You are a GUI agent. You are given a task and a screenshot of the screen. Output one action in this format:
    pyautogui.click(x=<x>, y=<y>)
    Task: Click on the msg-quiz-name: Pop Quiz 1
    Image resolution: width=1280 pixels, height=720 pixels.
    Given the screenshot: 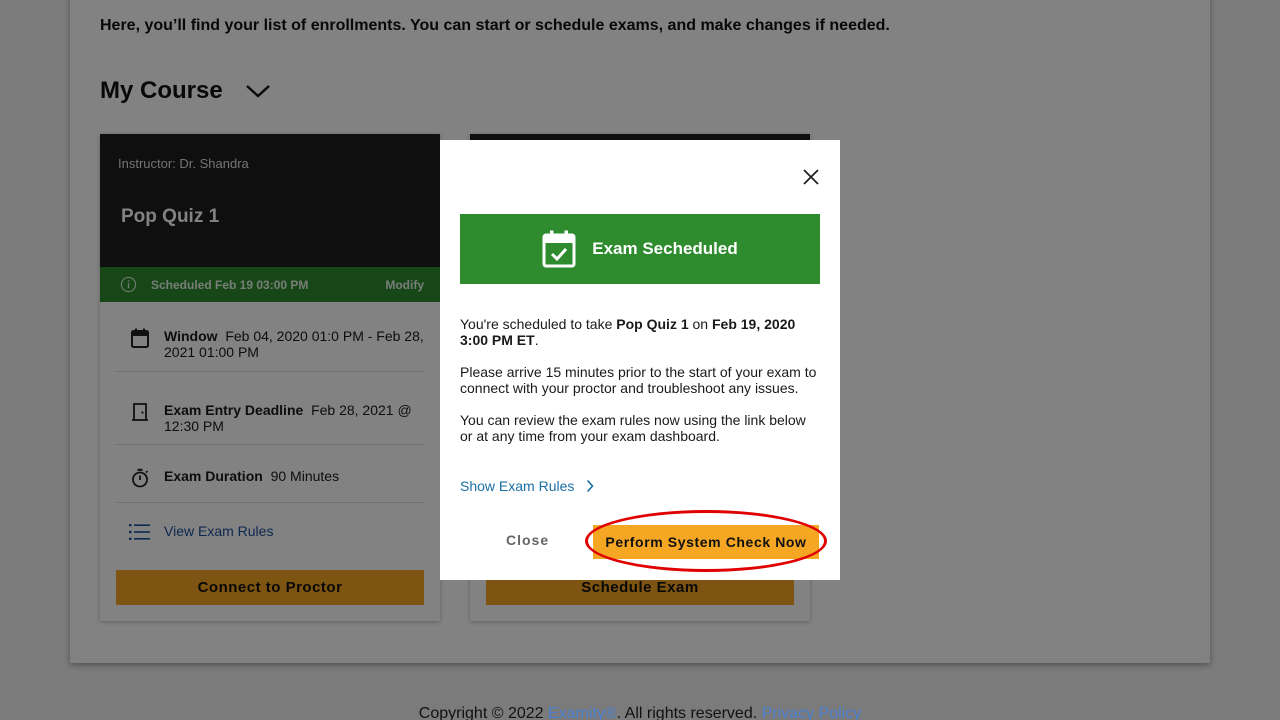 What is the action you would take?
    pyautogui.click(x=652, y=324)
    